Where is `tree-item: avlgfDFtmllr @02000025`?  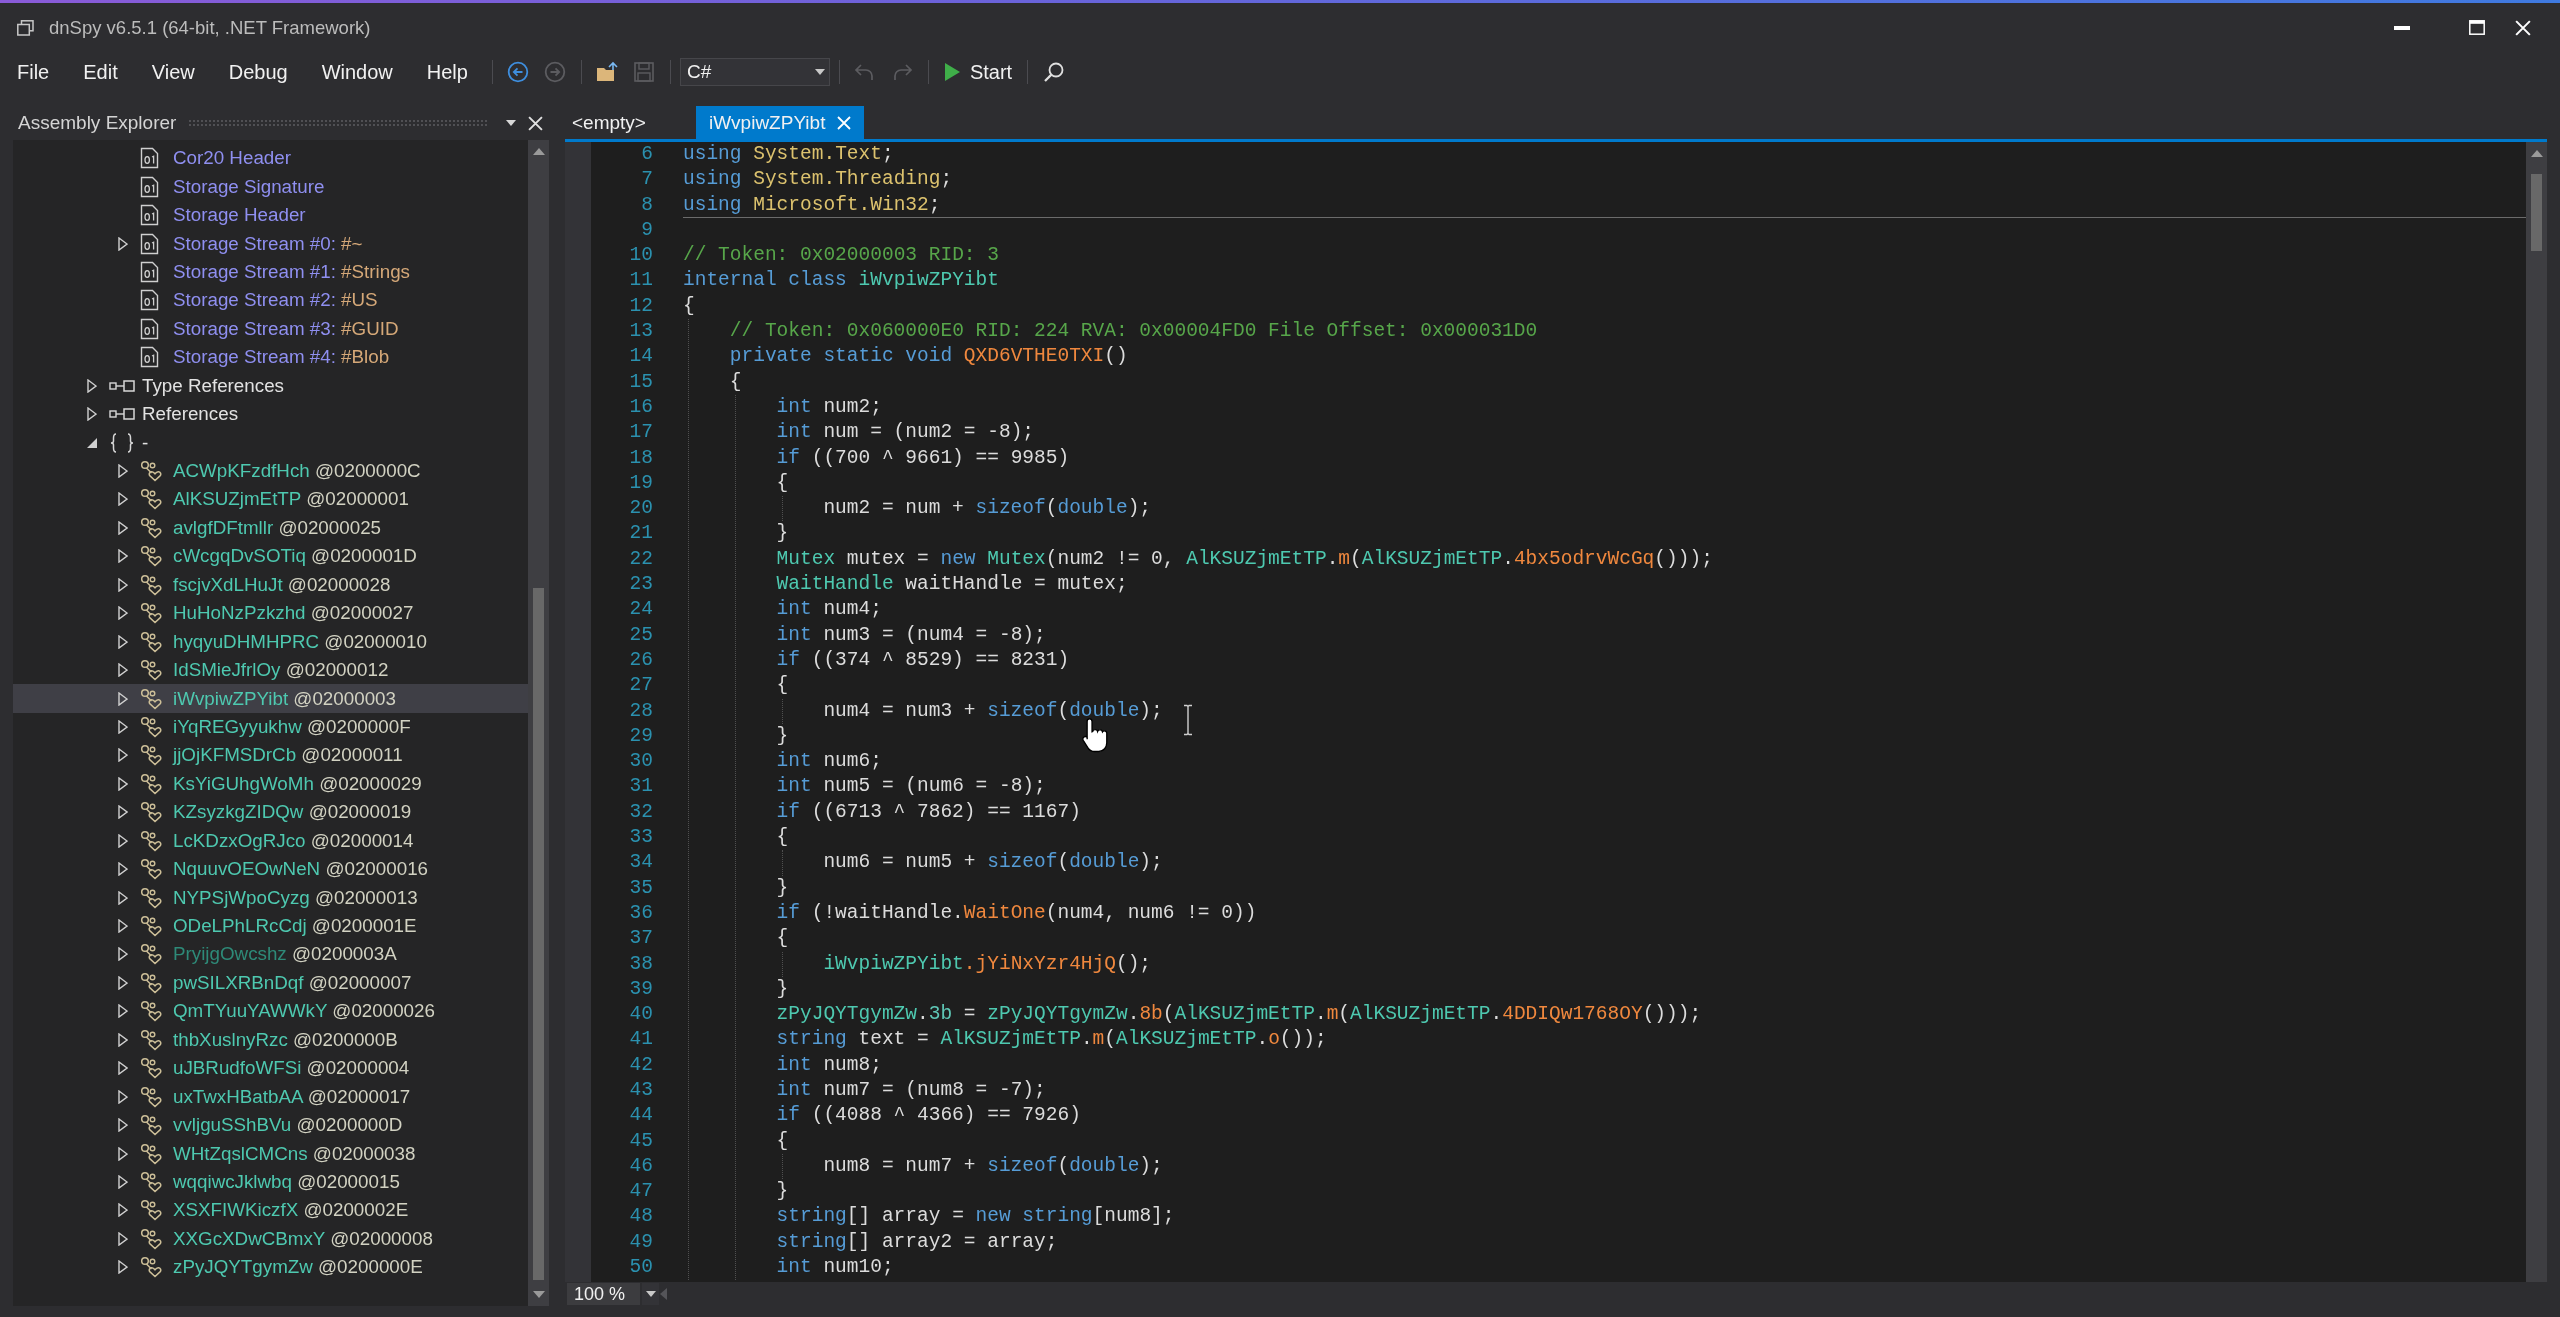
tree-item: avlgfDFtmllr @02000025 is located at coordinates (270, 528).